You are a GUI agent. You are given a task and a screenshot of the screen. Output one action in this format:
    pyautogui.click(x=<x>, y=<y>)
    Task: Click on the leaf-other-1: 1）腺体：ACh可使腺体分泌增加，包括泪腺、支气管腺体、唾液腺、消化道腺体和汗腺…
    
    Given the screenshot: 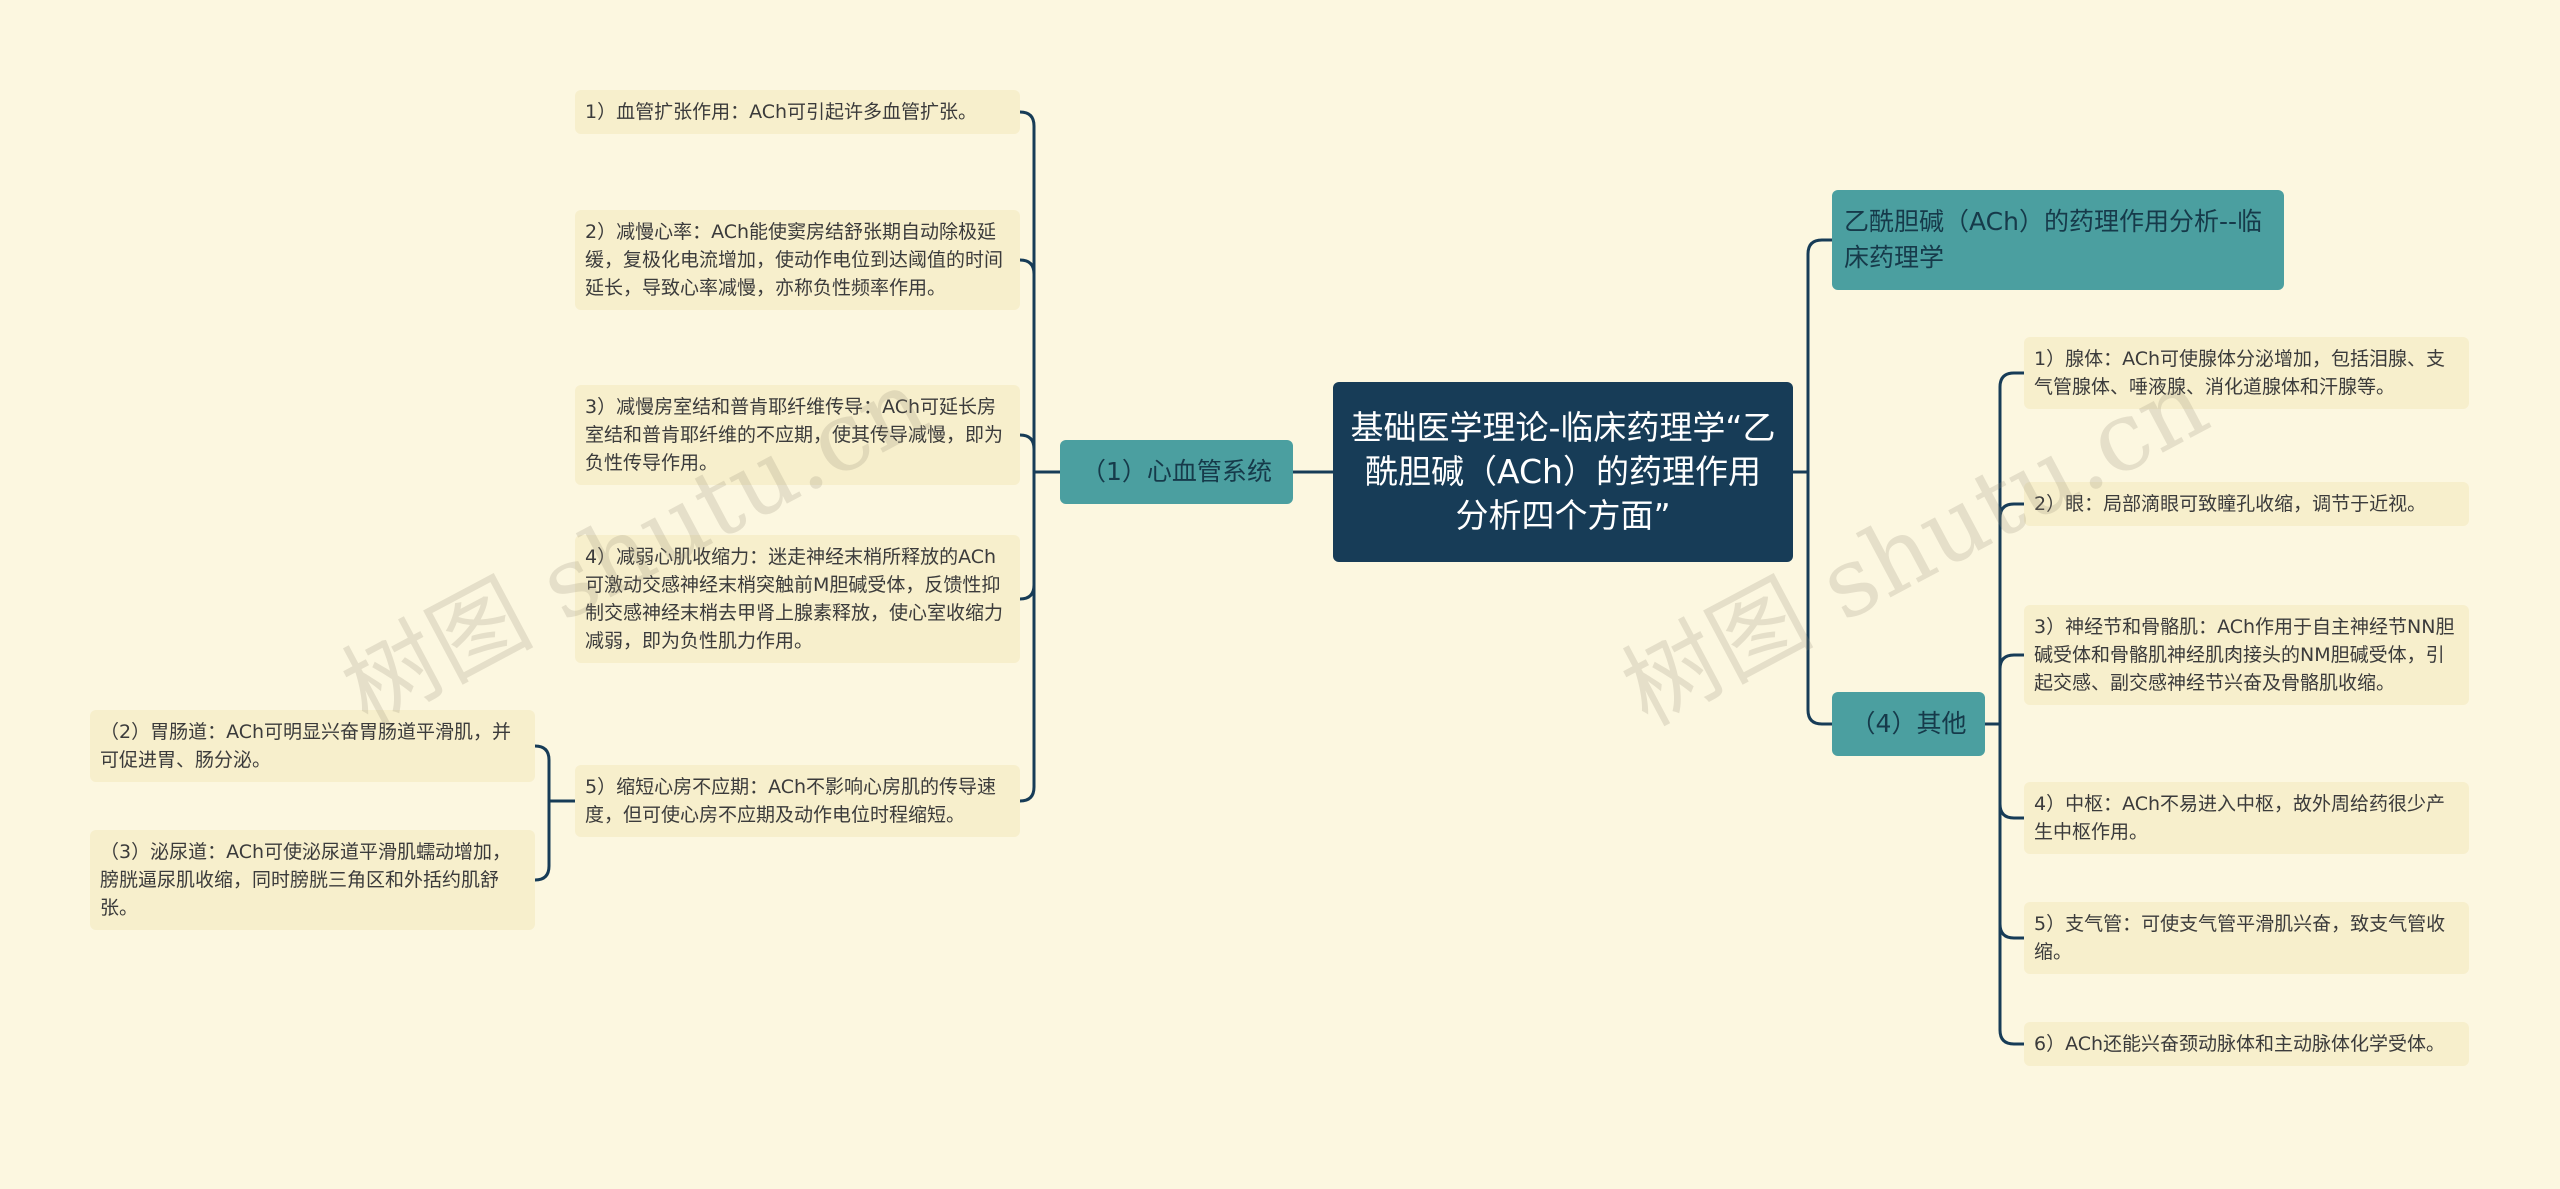 What is the action you would take?
    pyautogui.click(x=2246, y=373)
    